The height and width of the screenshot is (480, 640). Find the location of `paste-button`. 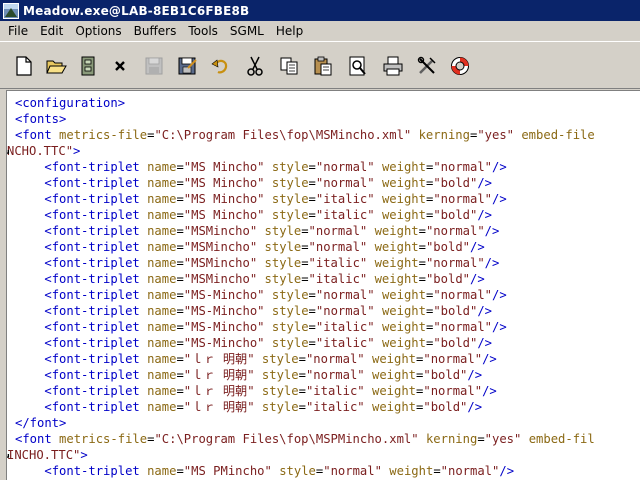

paste-button is located at coordinates (323, 66).